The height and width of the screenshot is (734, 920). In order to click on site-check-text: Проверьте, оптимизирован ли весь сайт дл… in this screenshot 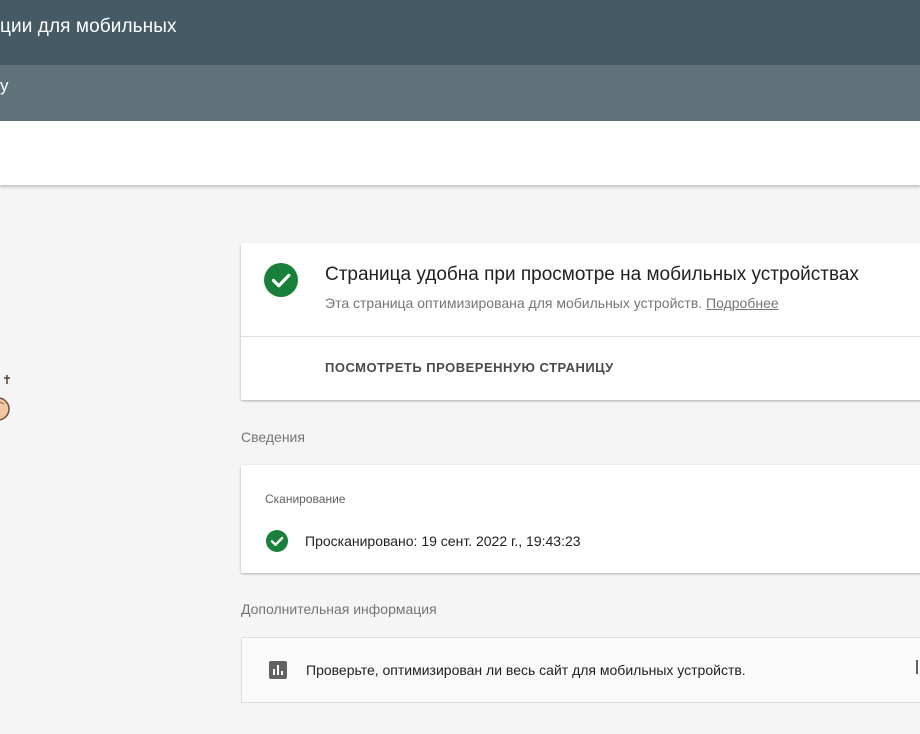, I will do `click(526, 670)`.